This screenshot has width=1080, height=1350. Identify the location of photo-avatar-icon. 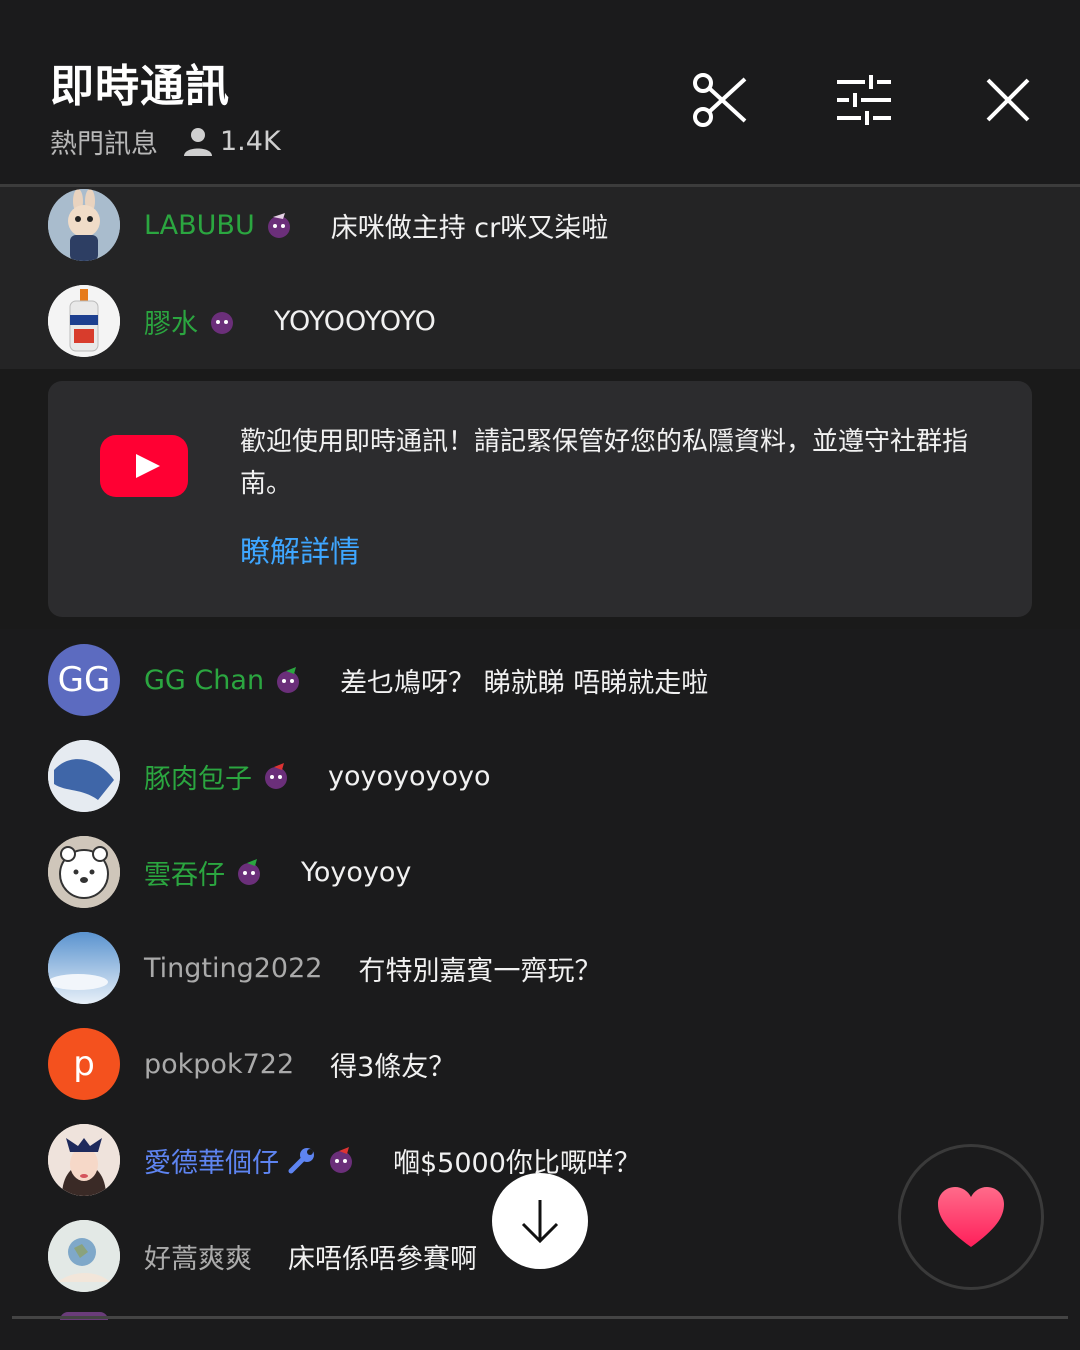
(84, 776).